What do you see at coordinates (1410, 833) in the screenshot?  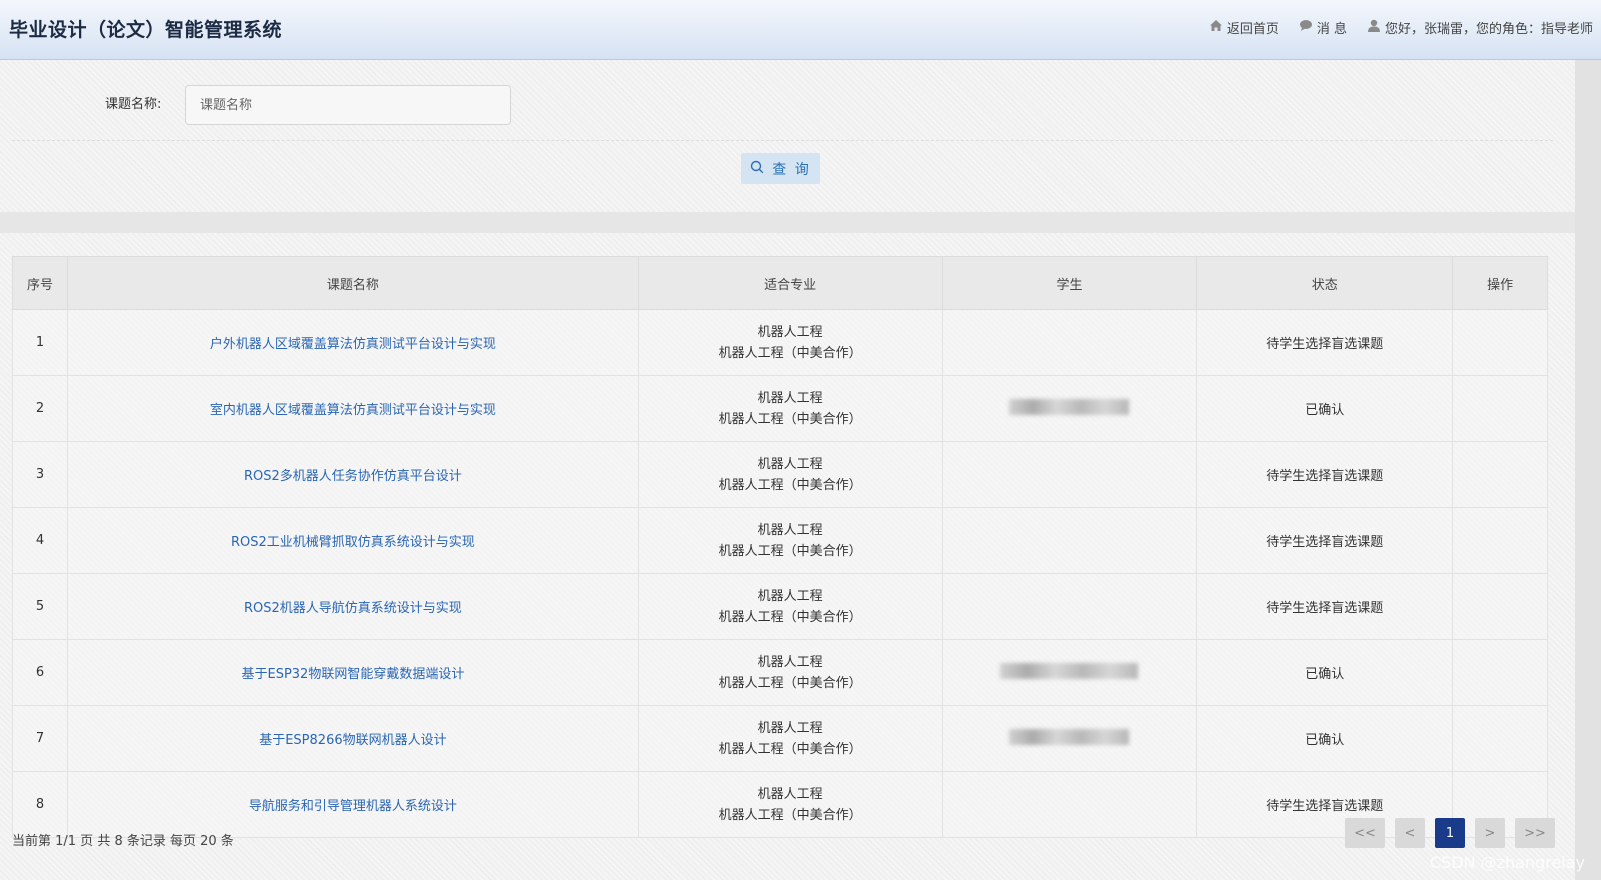 I see `prev-page-button: <` at bounding box center [1410, 833].